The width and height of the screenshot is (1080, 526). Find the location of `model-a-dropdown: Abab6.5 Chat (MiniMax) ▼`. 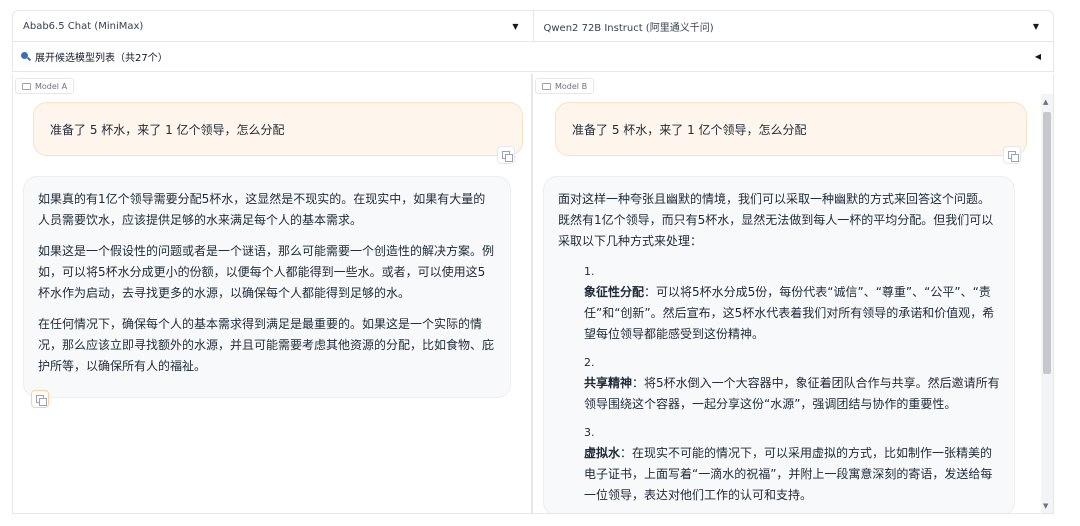

model-a-dropdown: Abab6.5 Chat (MiniMax) ▼ is located at coordinates (273, 26).